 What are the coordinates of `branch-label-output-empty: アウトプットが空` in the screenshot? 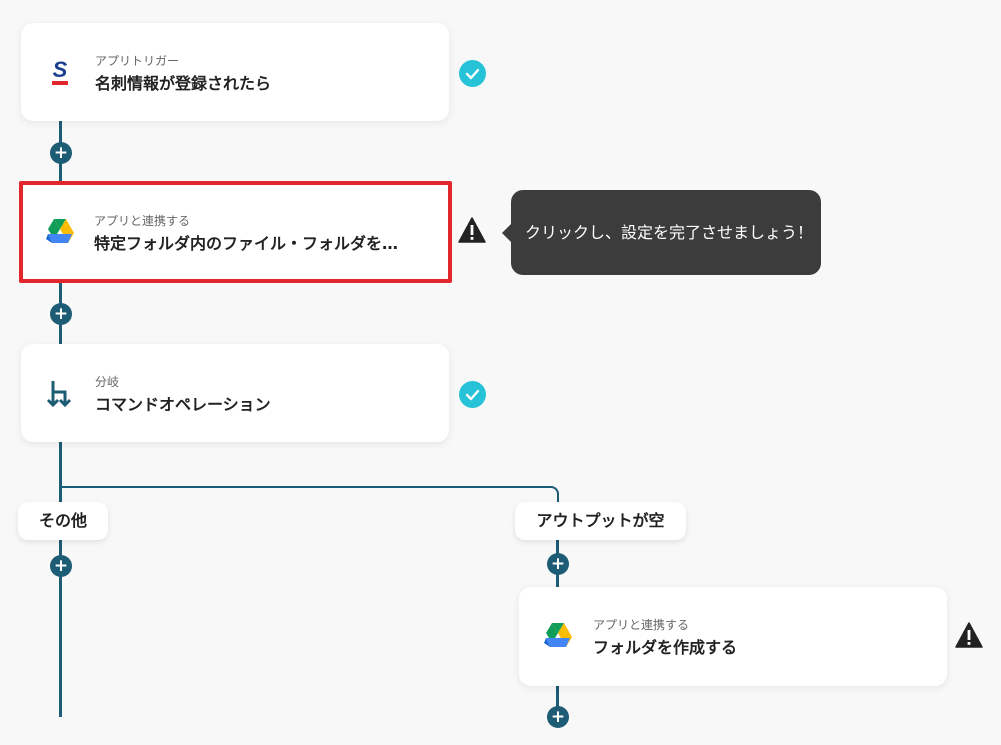 It's located at (600, 521).